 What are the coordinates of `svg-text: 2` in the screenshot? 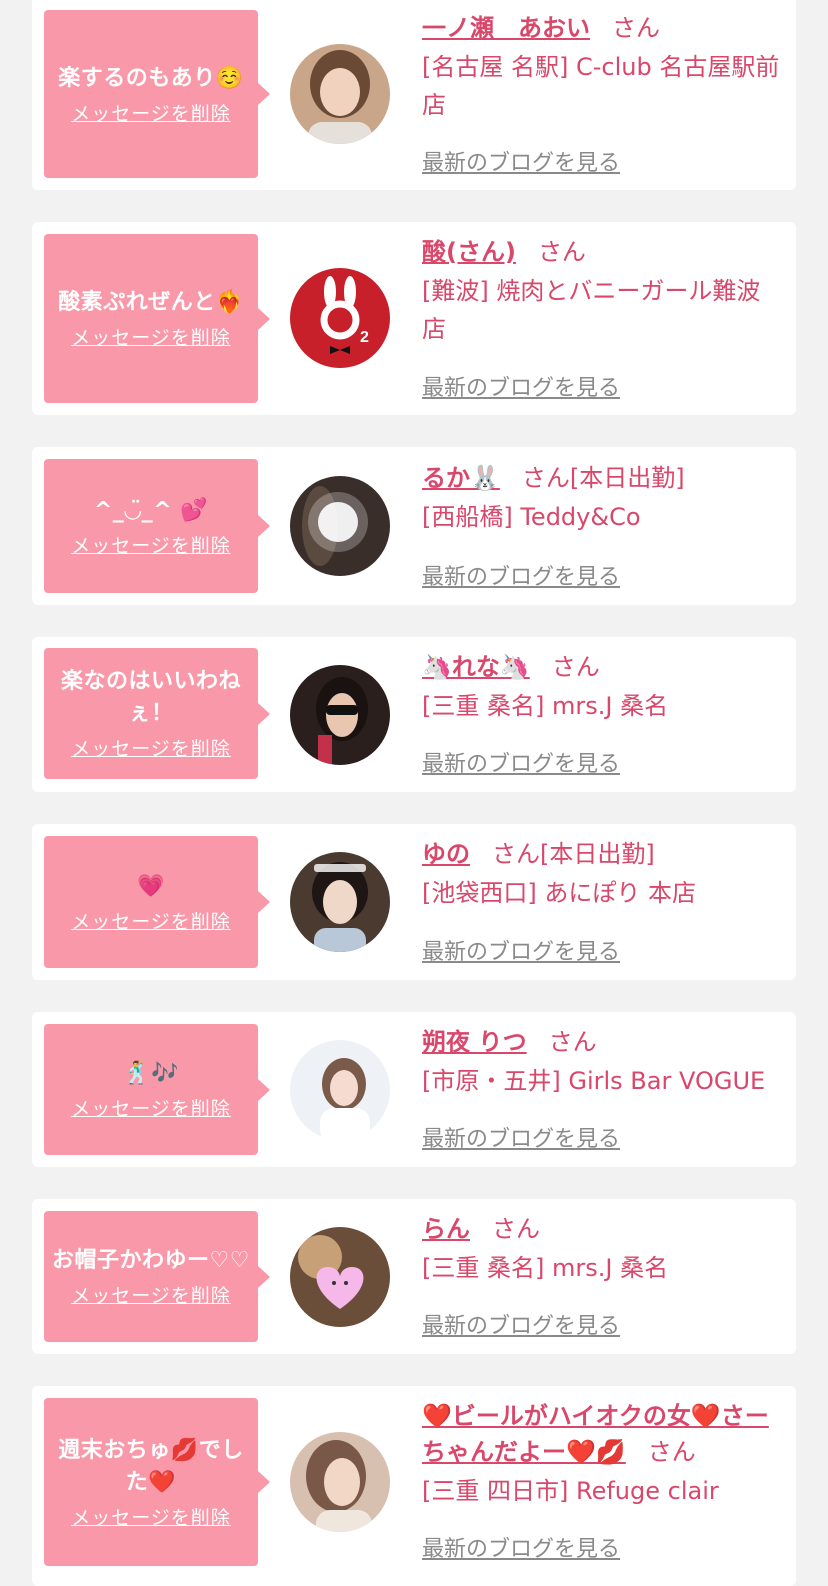 It's located at (364, 337).